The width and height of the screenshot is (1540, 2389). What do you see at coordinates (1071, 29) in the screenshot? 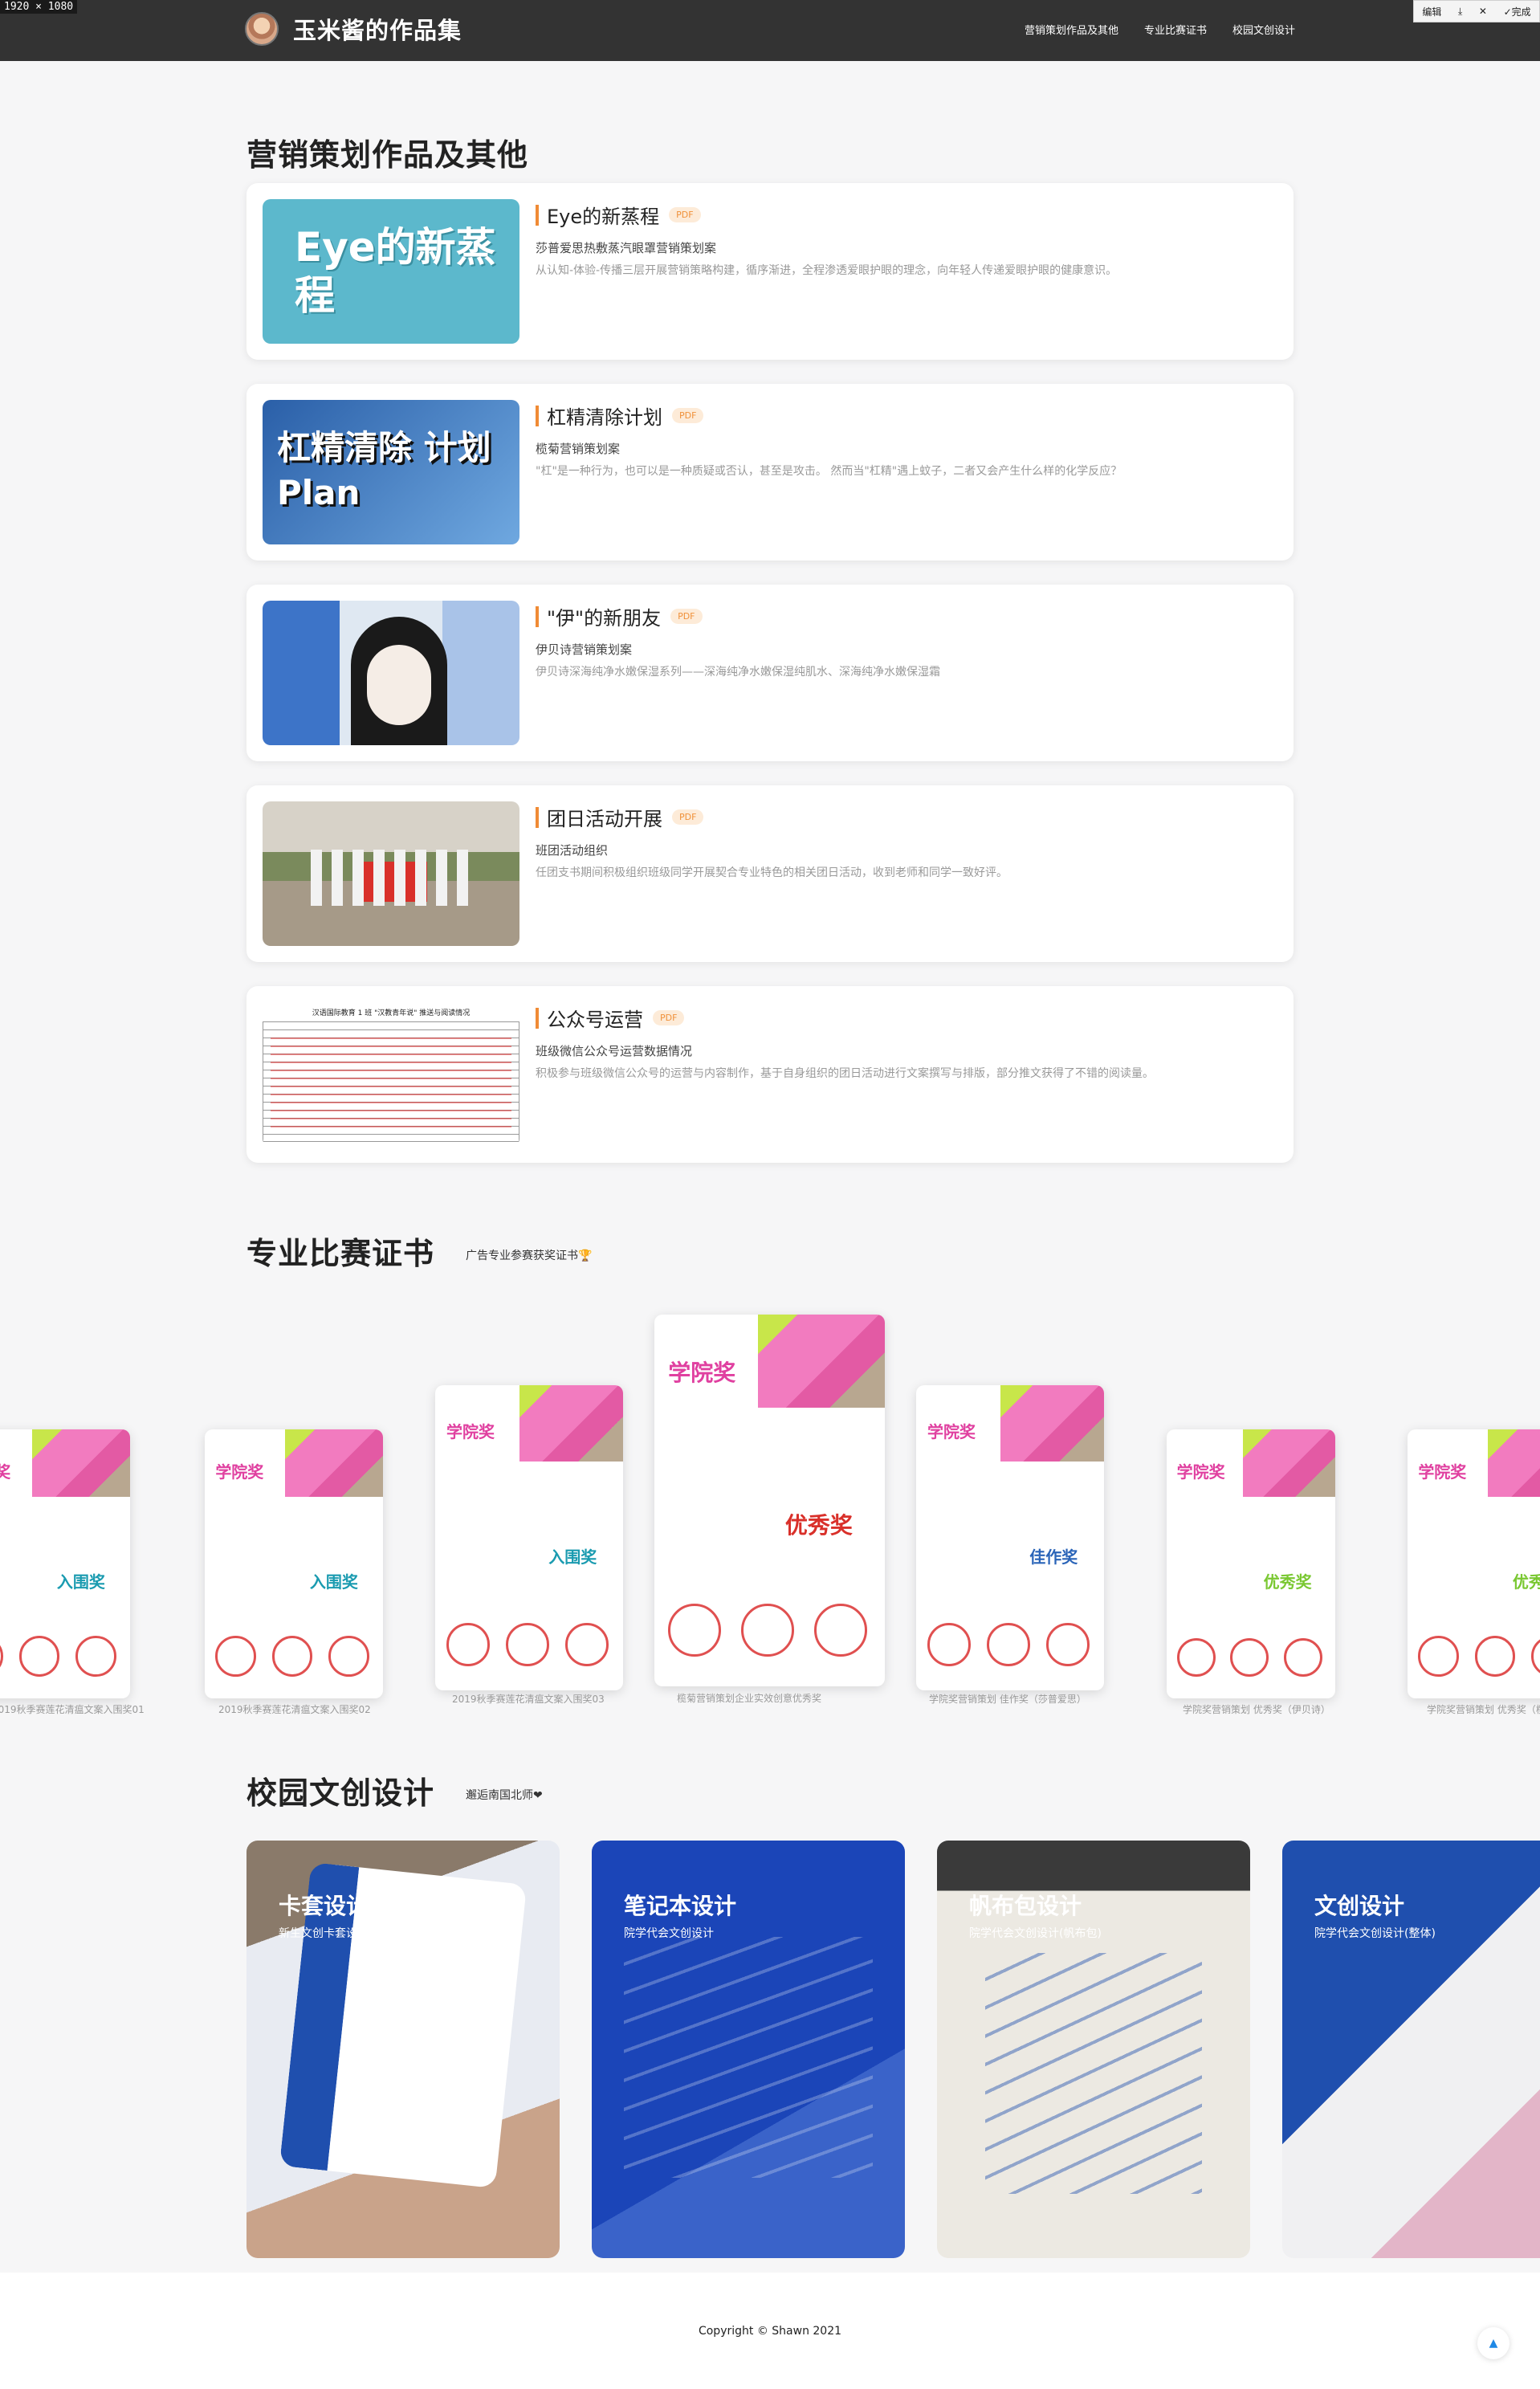
I see `nav-link-marketing: 营销策划作品及其他` at bounding box center [1071, 29].